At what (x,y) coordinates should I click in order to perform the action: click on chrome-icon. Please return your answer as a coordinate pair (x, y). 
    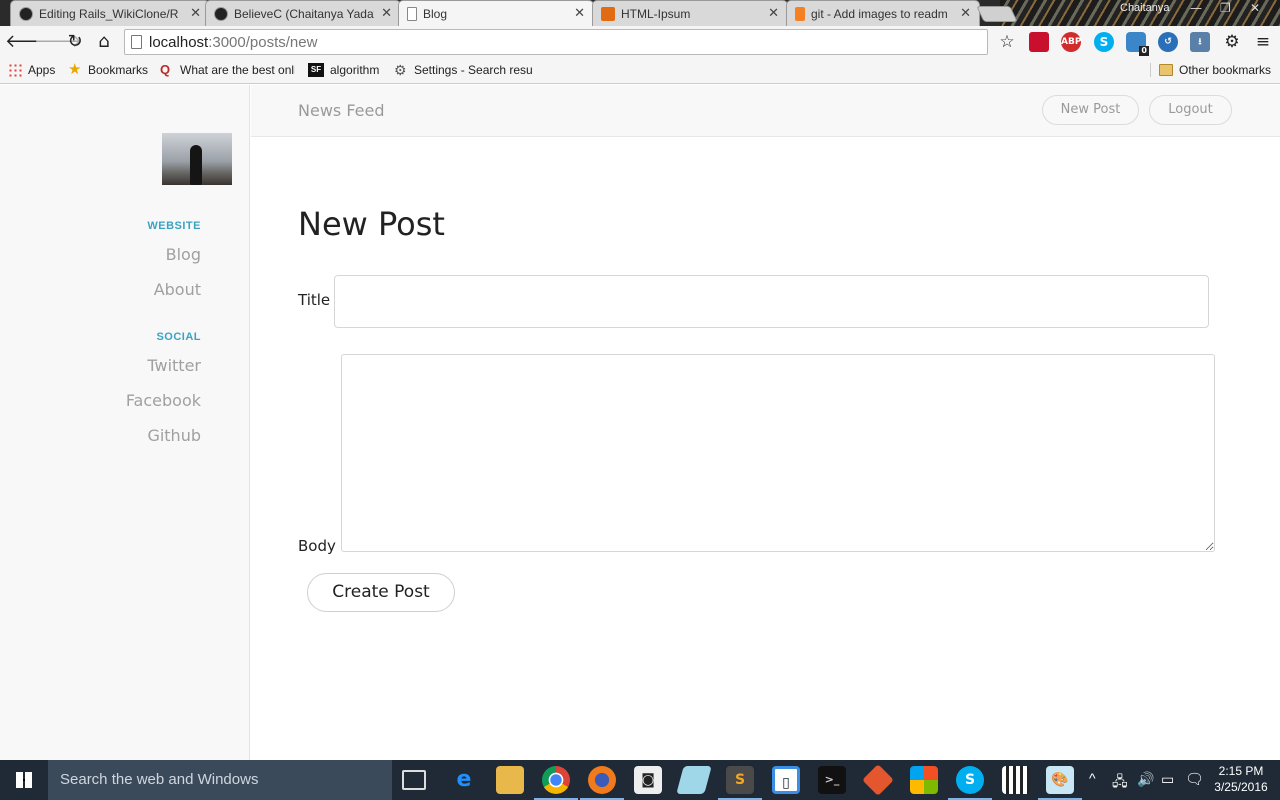
    Looking at the image, I should click on (556, 783).